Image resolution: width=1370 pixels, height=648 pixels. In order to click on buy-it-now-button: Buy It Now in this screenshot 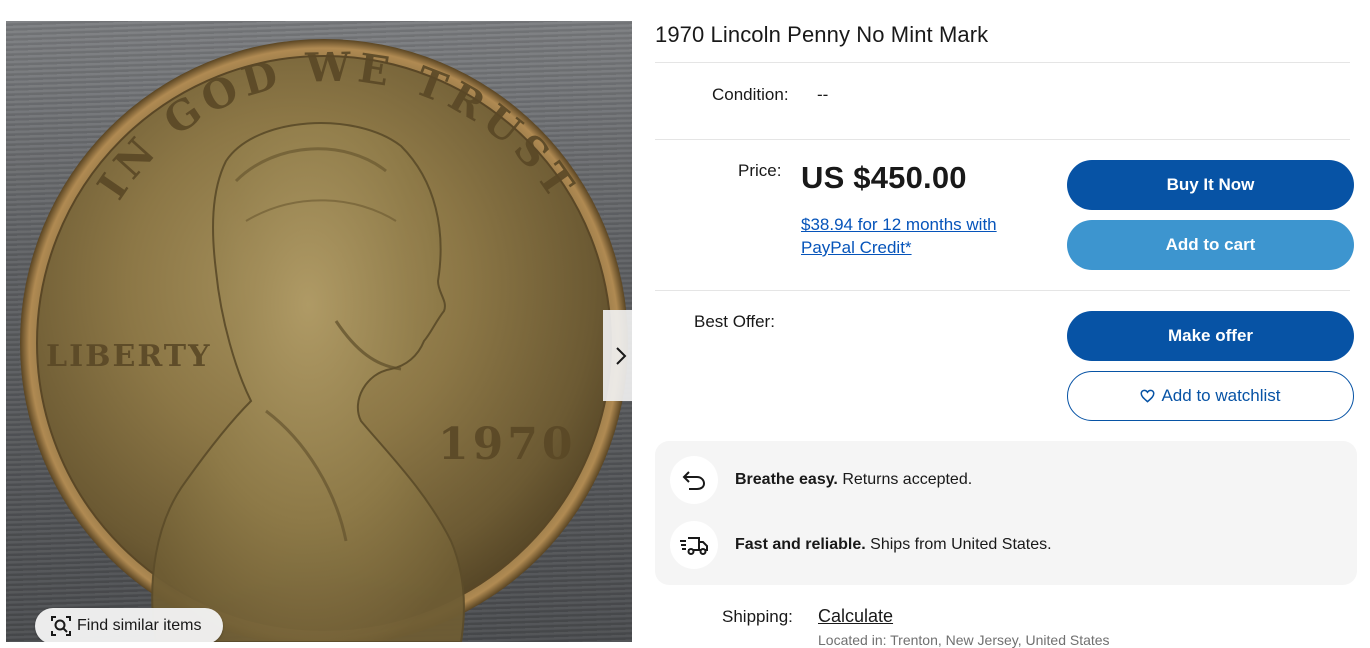, I will do `click(1210, 185)`.